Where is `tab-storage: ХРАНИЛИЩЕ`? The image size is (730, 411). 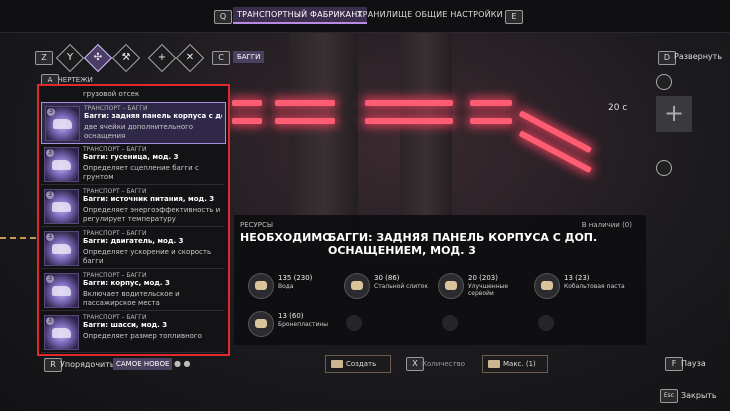
tab-storage: ХРАНИЛИЩЕ is located at coordinates (384, 14).